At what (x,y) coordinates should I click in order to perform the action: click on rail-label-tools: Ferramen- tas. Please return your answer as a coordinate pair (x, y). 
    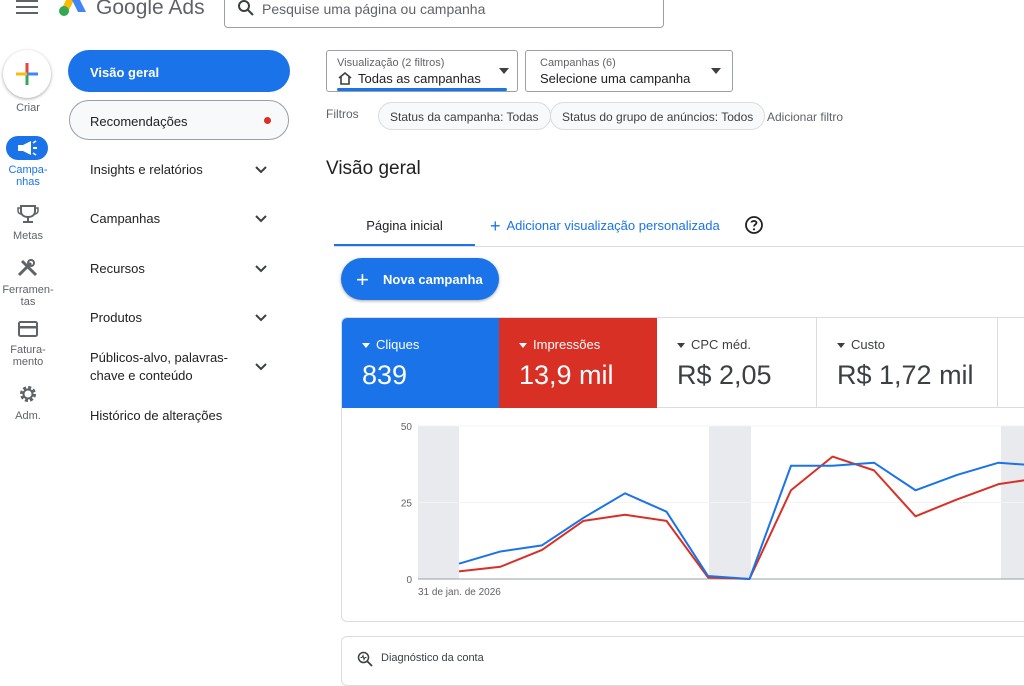
    Looking at the image, I should click on (28, 296).